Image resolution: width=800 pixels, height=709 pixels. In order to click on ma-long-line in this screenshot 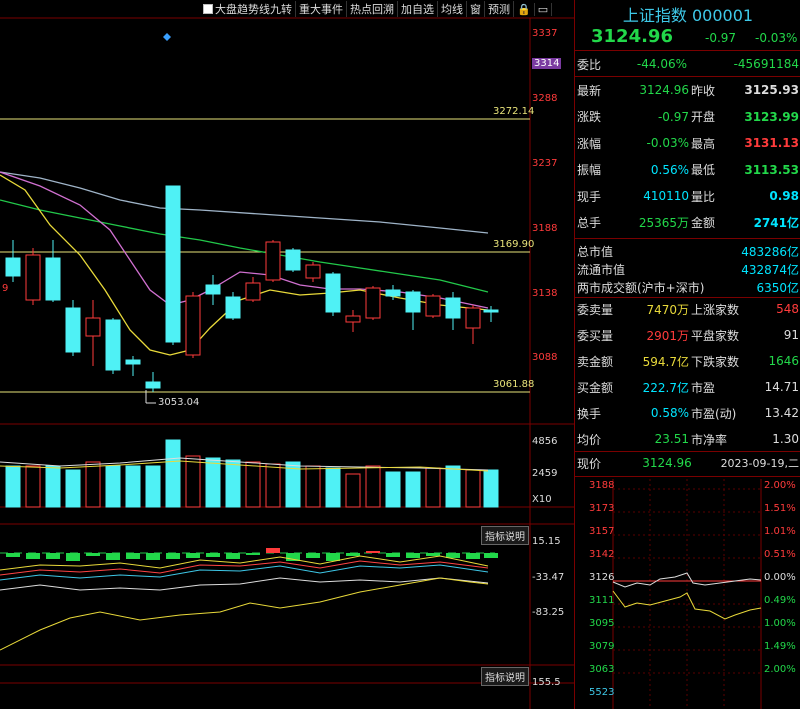, I will do `click(244, 202)`.